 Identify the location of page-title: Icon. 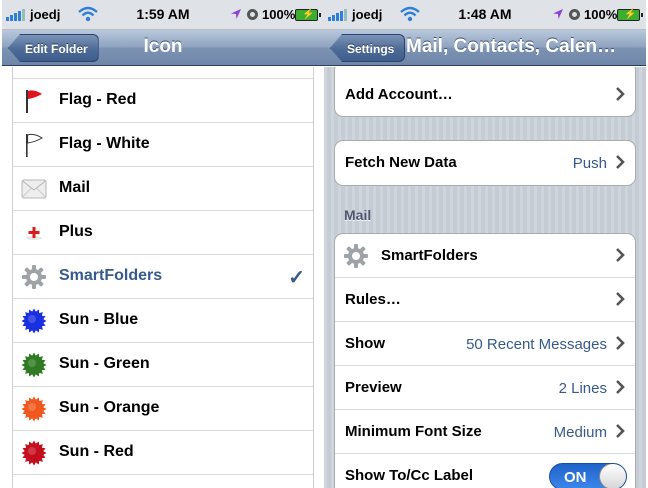
(163, 46).